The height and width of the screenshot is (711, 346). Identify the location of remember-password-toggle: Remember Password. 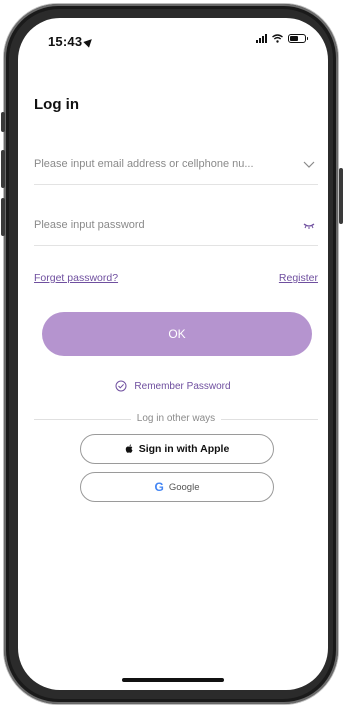
(173, 386).